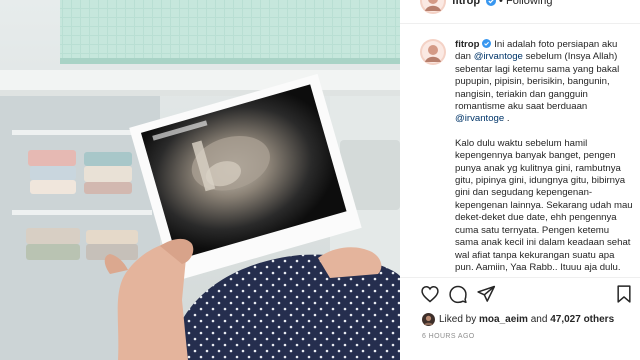  Describe the element at coordinates (624, 294) in the screenshot. I see `bookmark-icon` at that location.